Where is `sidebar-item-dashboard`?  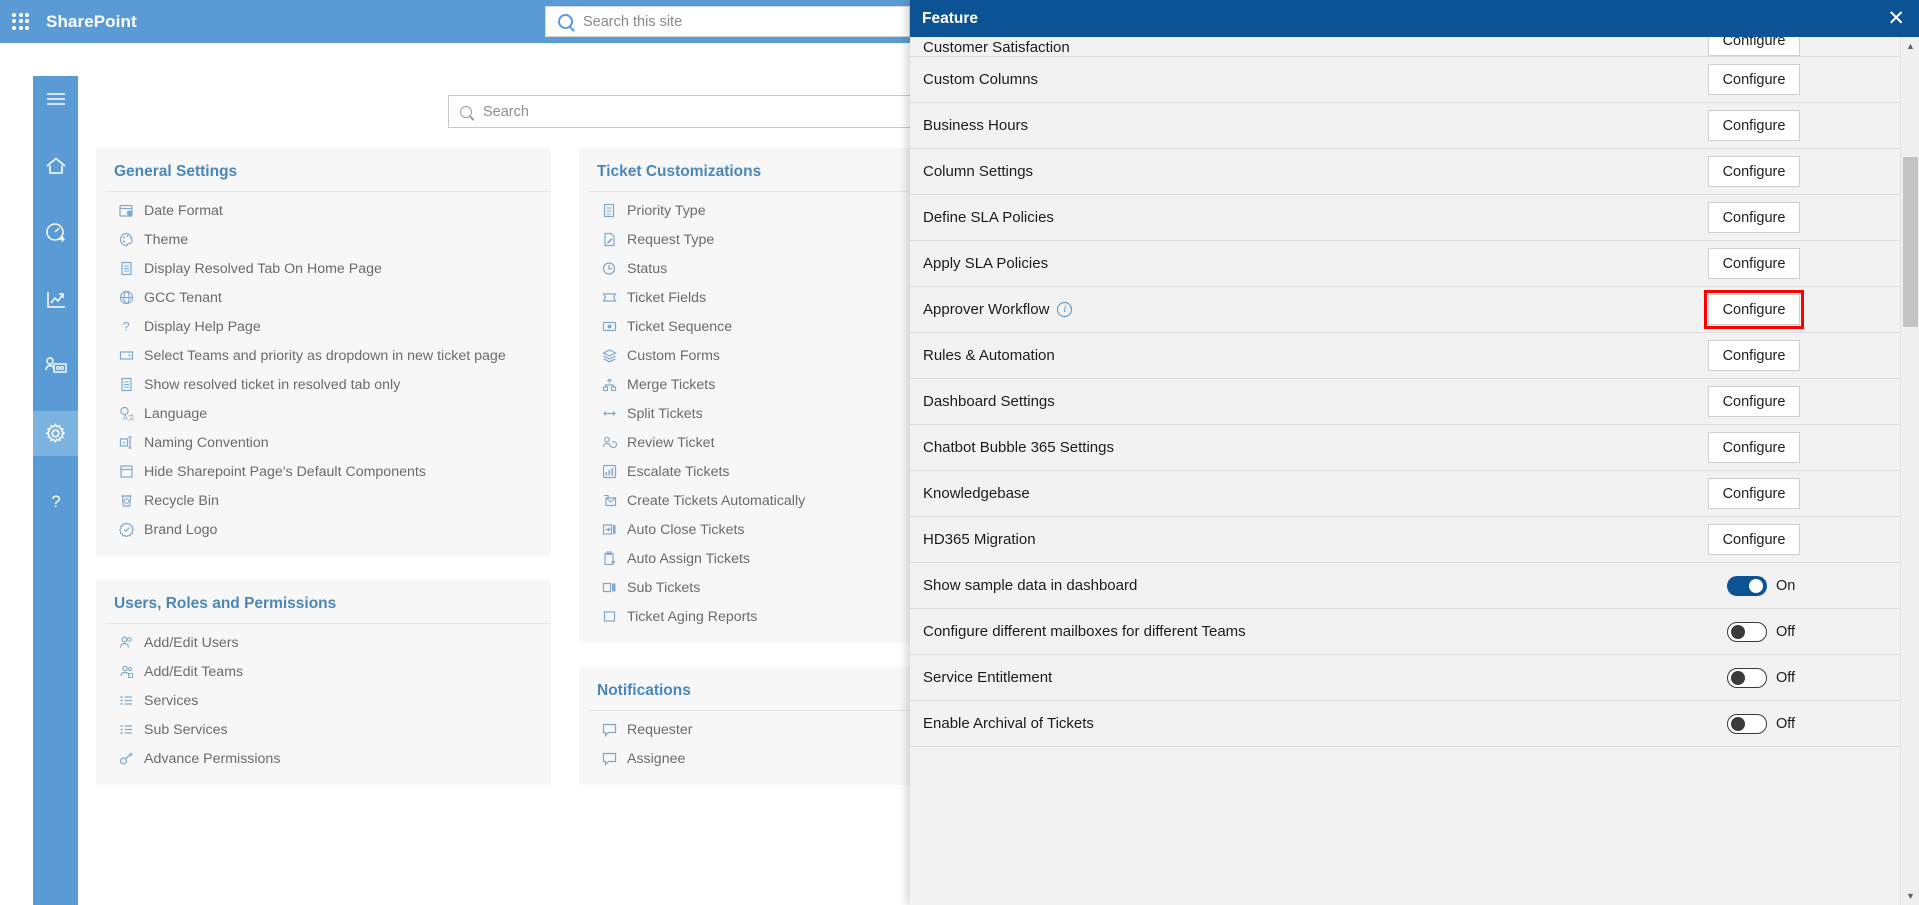
sidebar-item-dashboard is located at coordinates (55, 232).